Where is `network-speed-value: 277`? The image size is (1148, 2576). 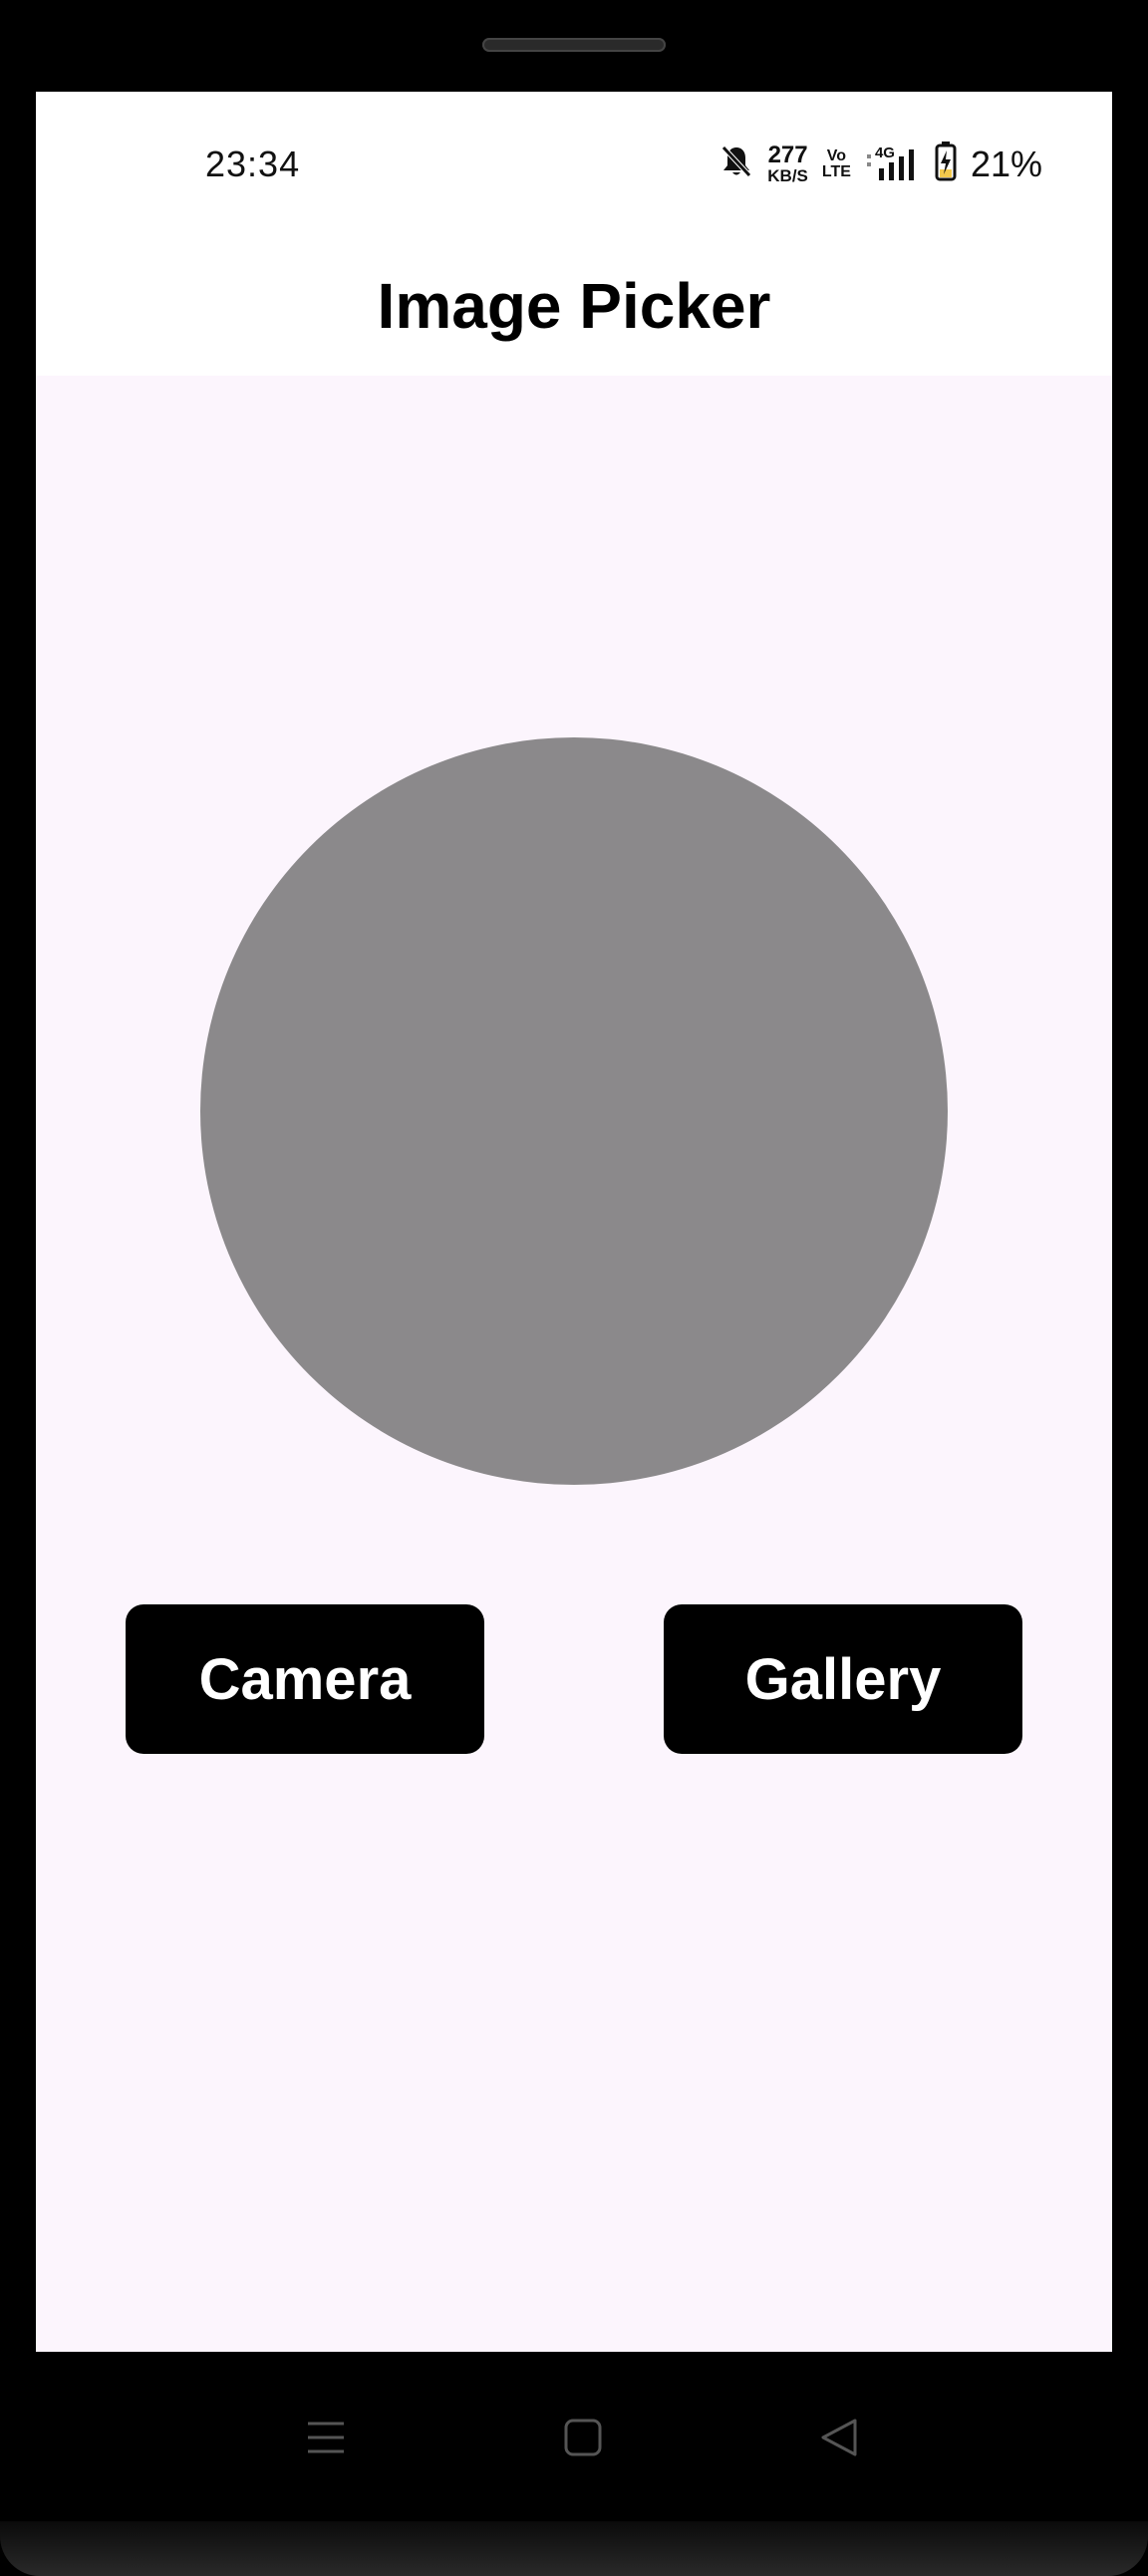 network-speed-value: 277 is located at coordinates (787, 155).